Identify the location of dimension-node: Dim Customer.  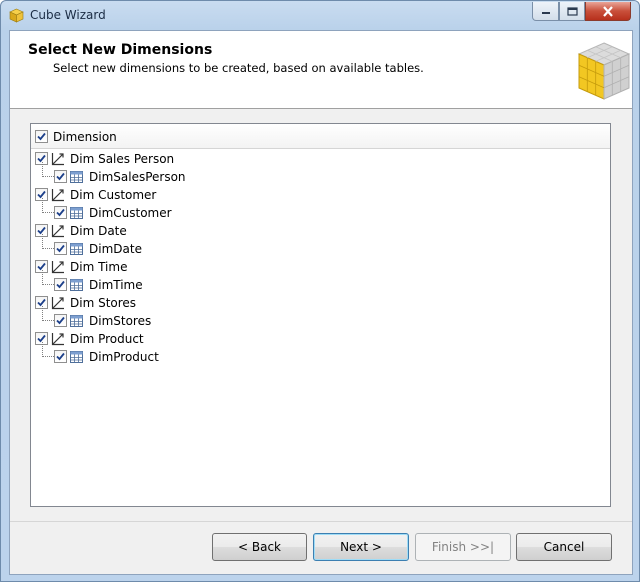
(320, 195).